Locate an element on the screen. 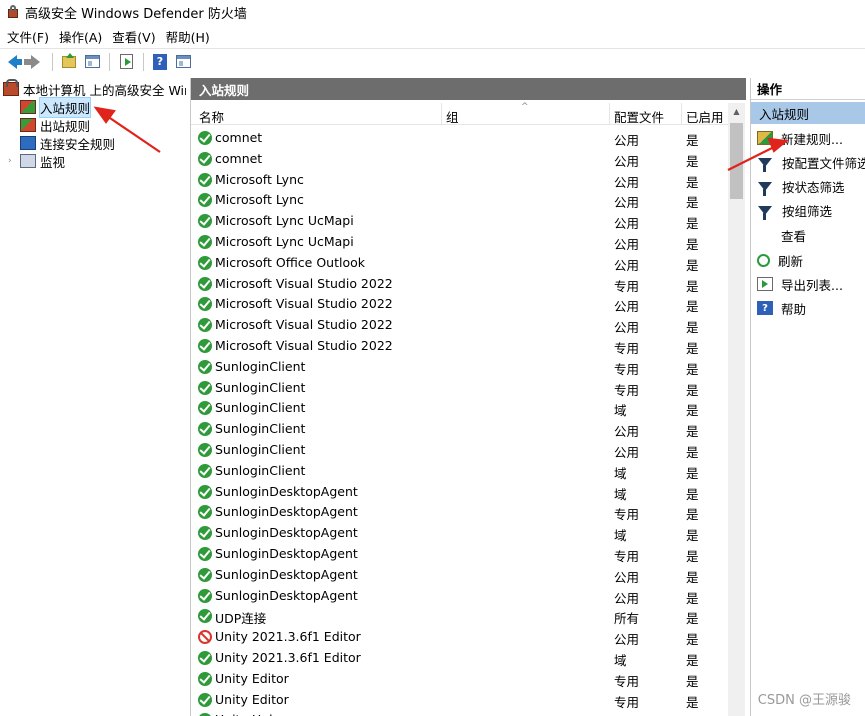 Image resolution: width=865 pixels, height=716 pixels. scroll-up-icon: ▲ is located at coordinates (736, 111).